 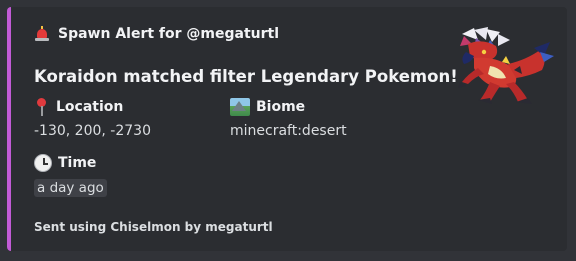 What do you see at coordinates (90, 107) in the screenshot?
I see `field-location-name: Location` at bounding box center [90, 107].